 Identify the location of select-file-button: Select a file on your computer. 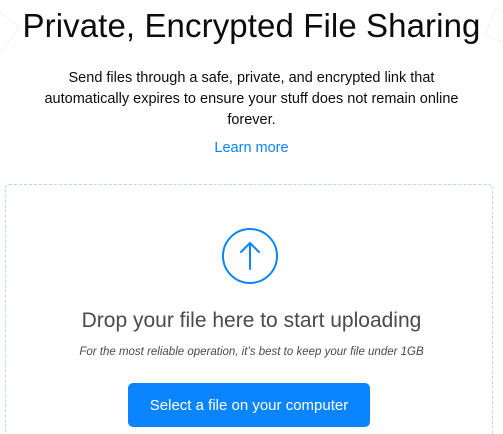
(249, 405).